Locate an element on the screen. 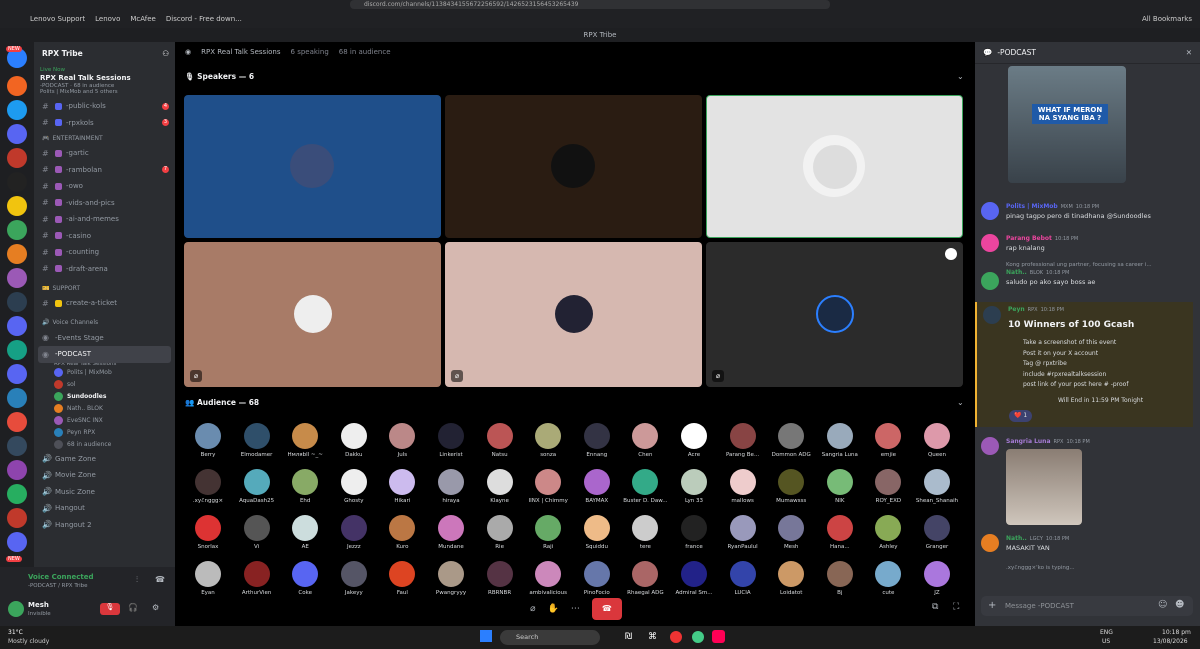  voice-location: -PODCAST / RPX Tribe is located at coordinates (58, 586).